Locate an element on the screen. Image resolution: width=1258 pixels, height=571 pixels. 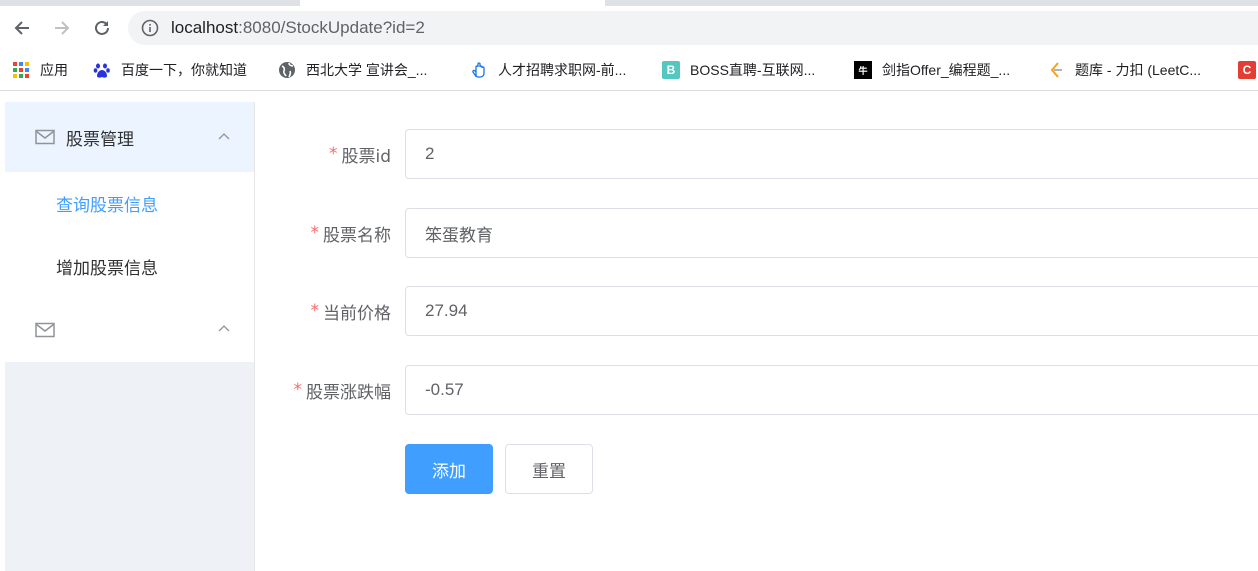
bookmark-overflow: C is located at coordinates (1248, 70).